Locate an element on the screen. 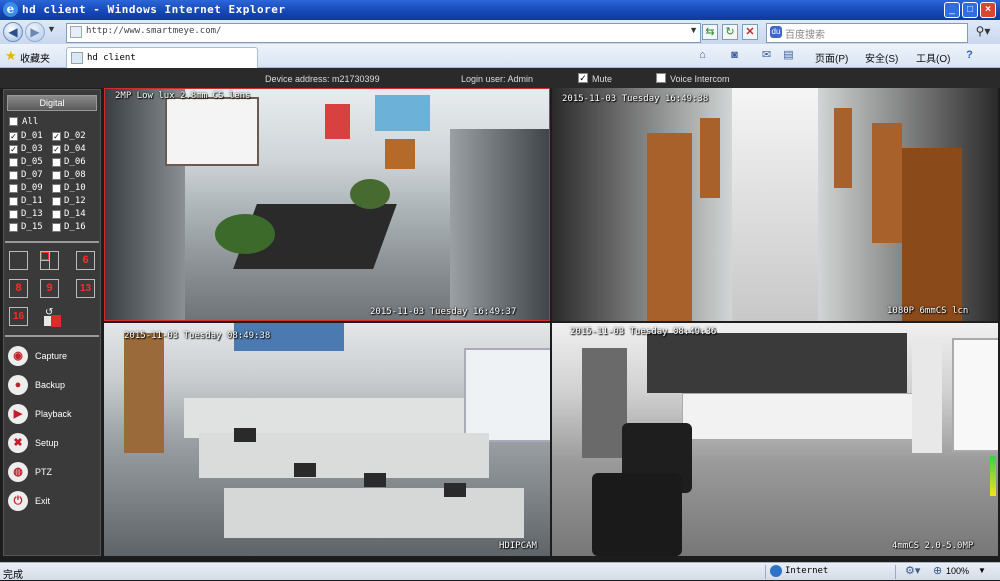 Image resolution: width=1000 pixels, height=581 pixels. playback-button: ▶ Playback is located at coordinates (53, 414).